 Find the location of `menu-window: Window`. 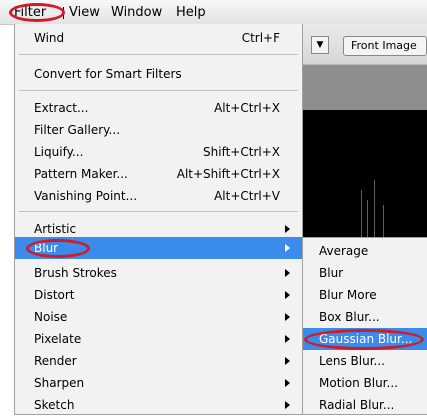

menu-window: Window is located at coordinates (136, 12).